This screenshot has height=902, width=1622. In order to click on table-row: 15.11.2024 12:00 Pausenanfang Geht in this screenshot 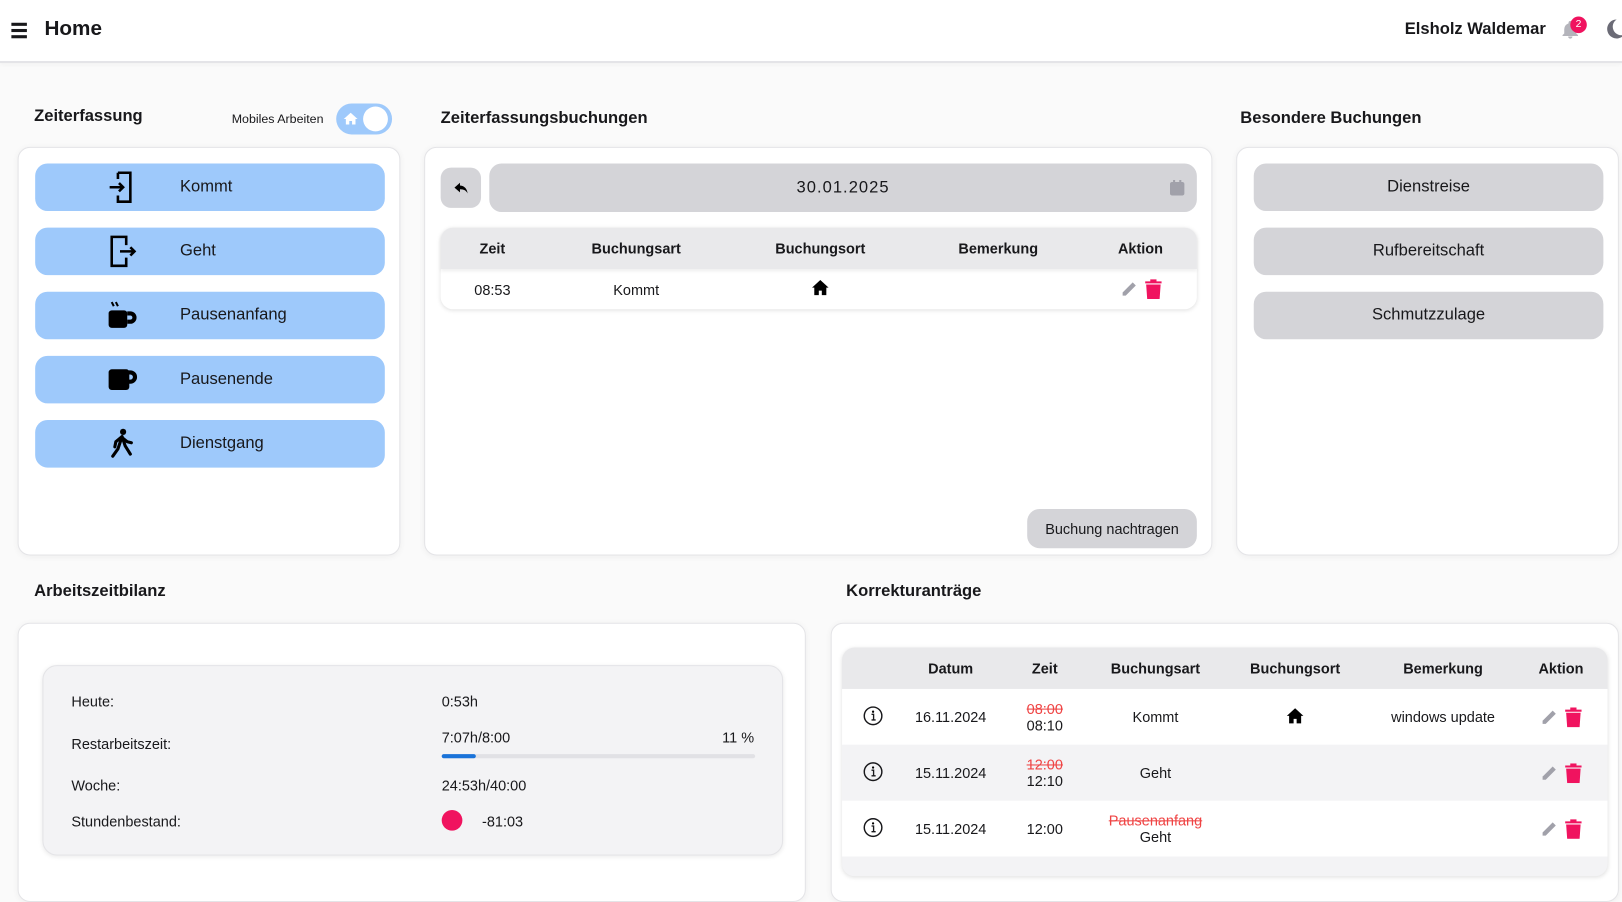, I will do `click(1225, 828)`.